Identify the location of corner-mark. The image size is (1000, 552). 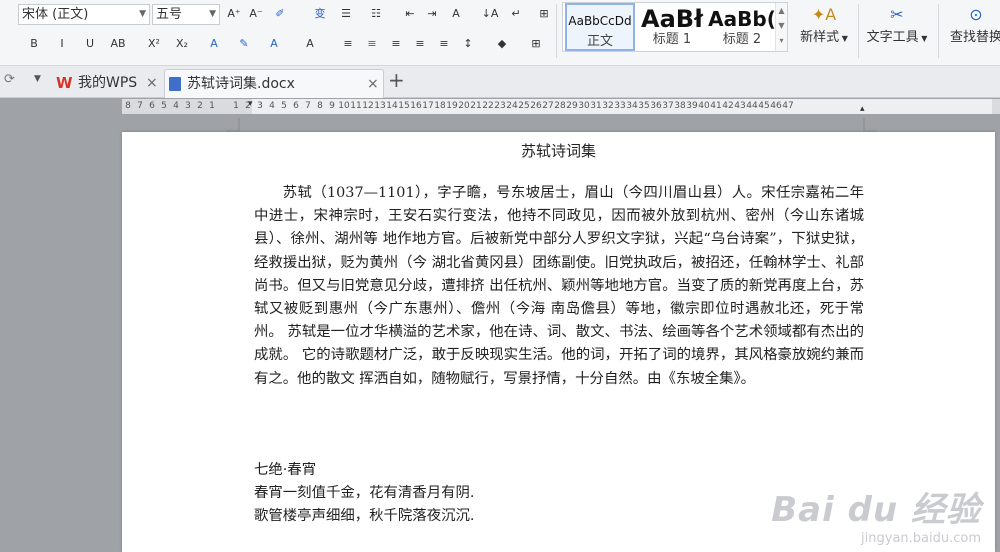
(870, 125).